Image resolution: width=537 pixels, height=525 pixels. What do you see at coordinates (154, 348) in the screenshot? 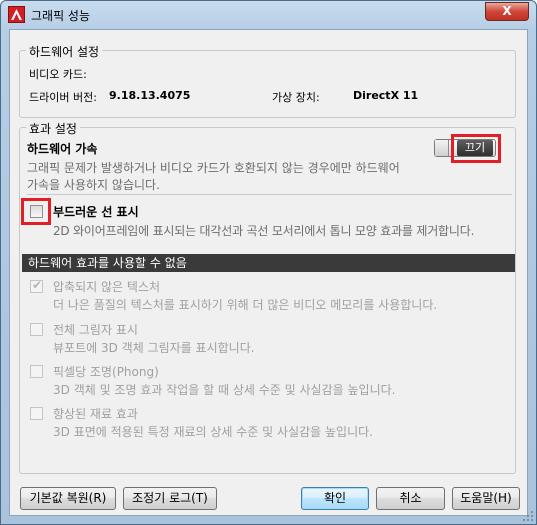
I see `full-shadow-desc: 뷰포트에 3D 객체 그림자를 표시합니다.` at bounding box center [154, 348].